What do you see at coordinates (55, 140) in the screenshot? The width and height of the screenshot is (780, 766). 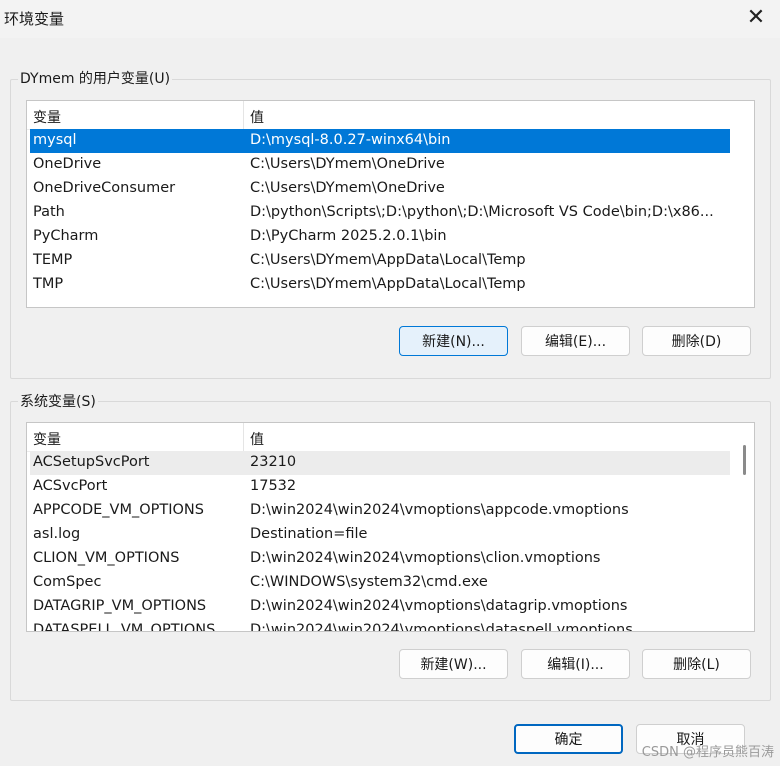 I see `variable-name: mysql` at bounding box center [55, 140].